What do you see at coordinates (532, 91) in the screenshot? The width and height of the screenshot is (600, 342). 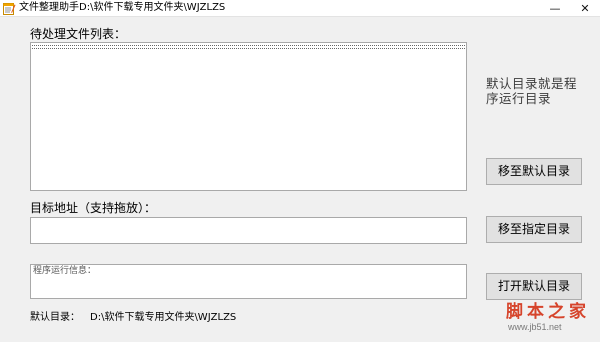 I see `default-dir-hint: 默认目录就是程序运行目录` at bounding box center [532, 91].